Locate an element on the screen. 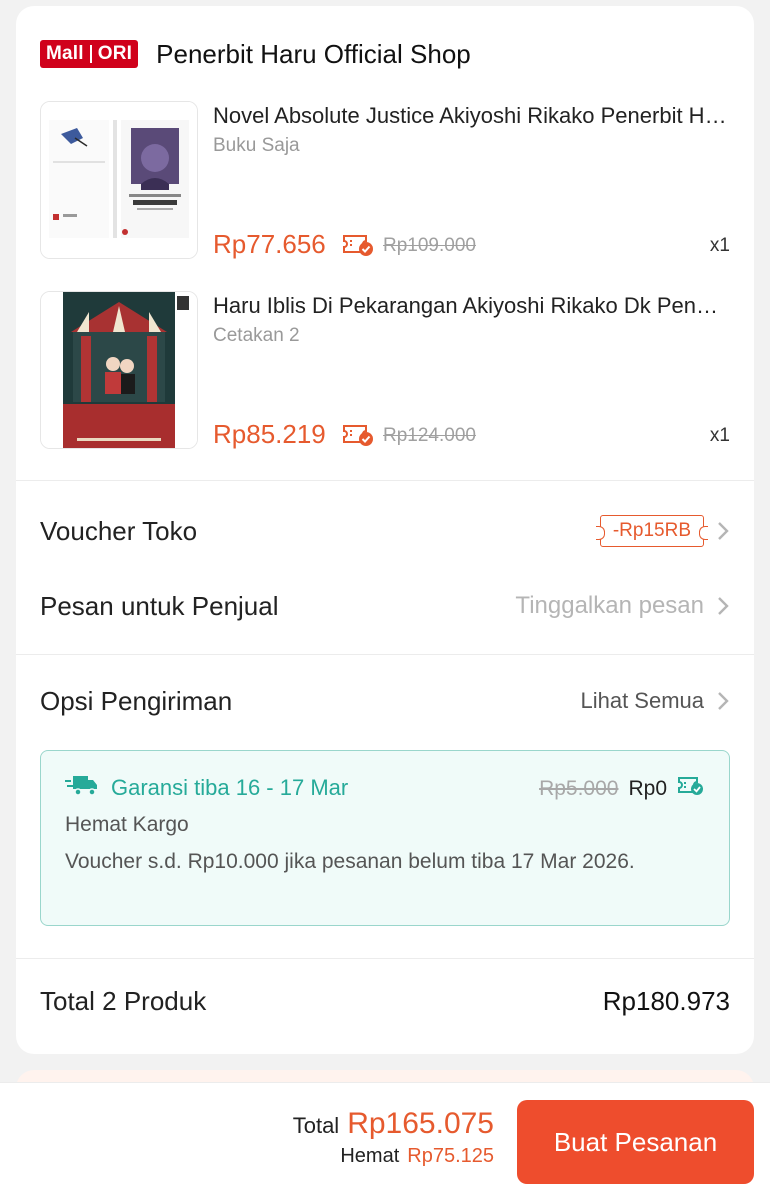  shop-header: Mall ORI Penerbit Haru Official Shop is located at coordinates (255, 54).